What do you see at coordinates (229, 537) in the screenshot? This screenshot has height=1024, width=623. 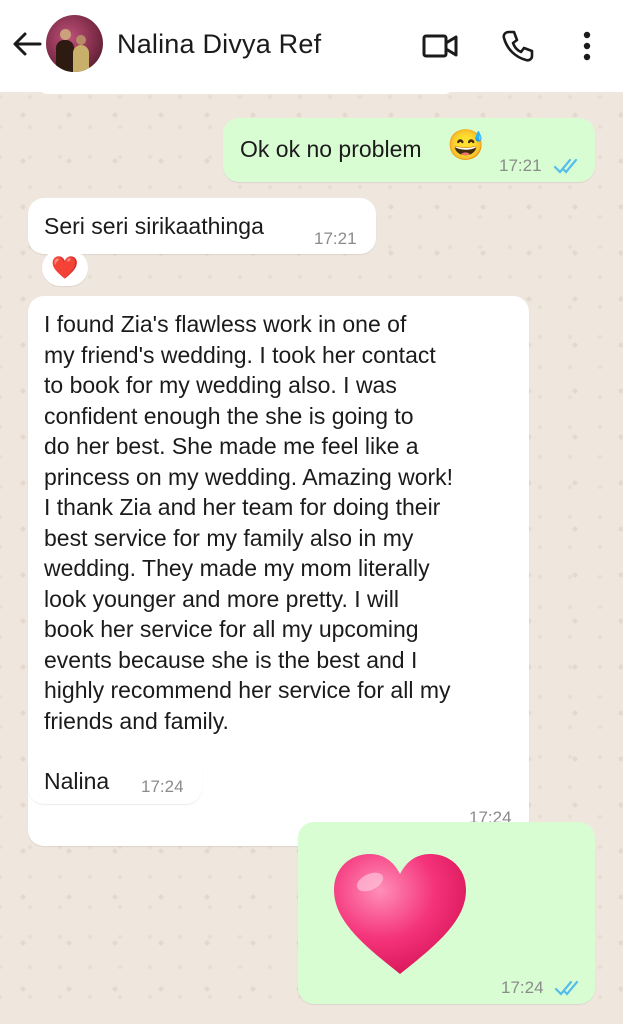 I see `message-line: best service for my family also in my` at bounding box center [229, 537].